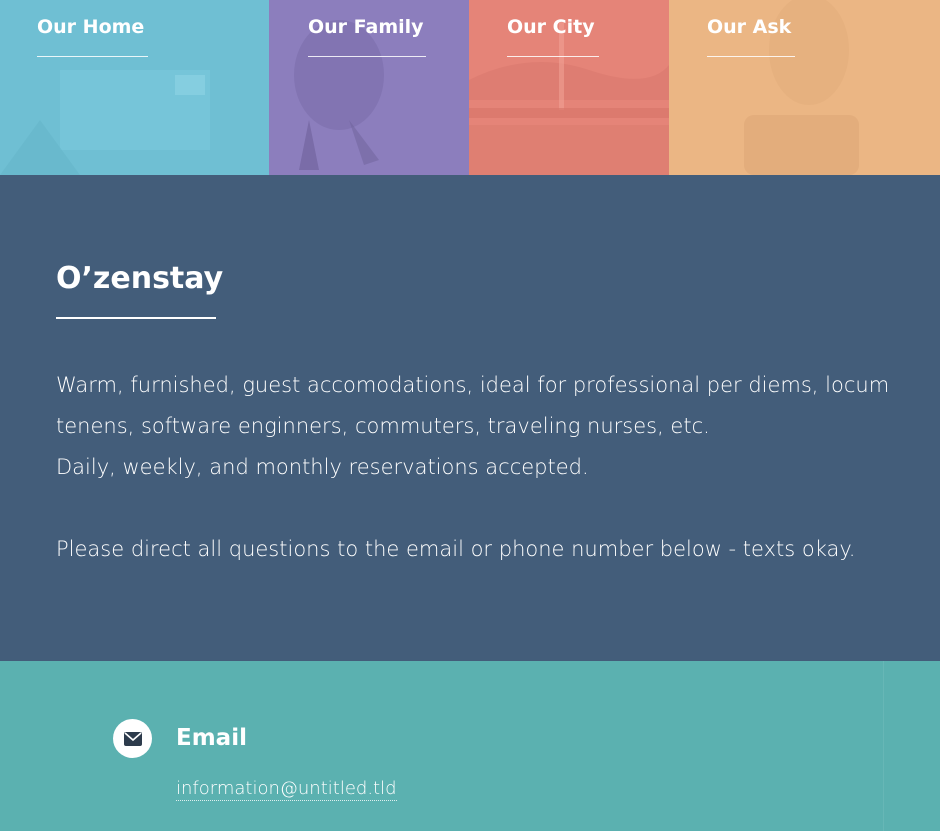 The width and height of the screenshot is (940, 831). What do you see at coordinates (140, 278) in the screenshot?
I see `page-title: O’zenstay` at bounding box center [140, 278].